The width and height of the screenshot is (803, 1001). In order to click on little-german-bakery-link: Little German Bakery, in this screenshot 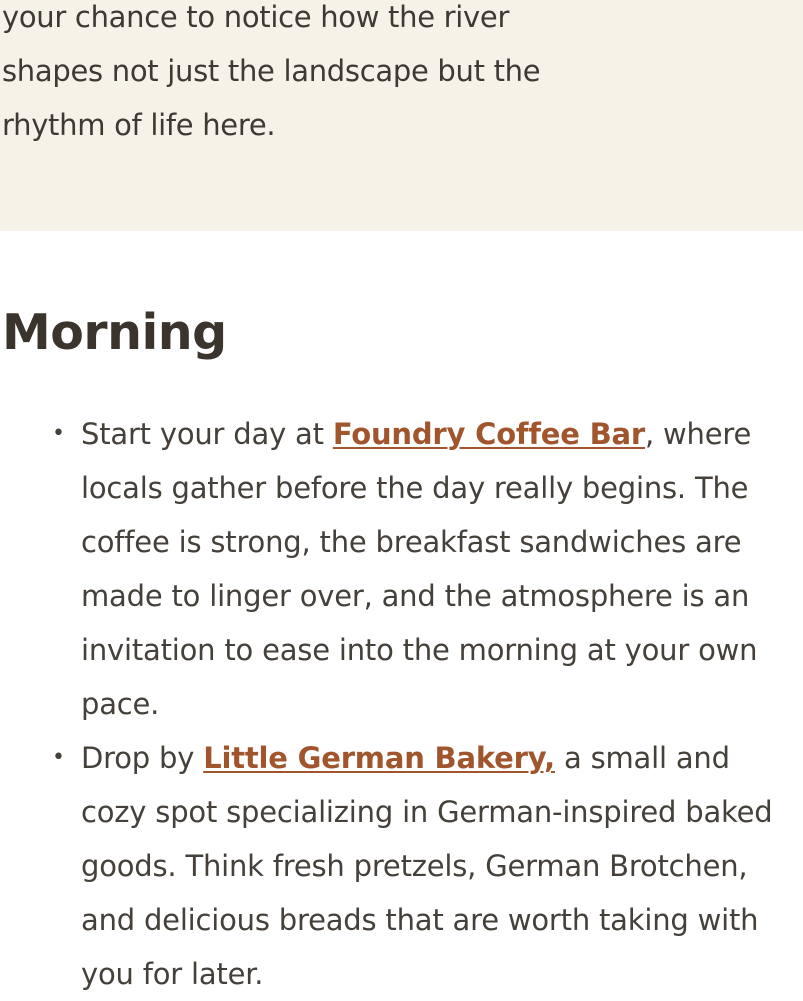, I will do `click(379, 758)`.